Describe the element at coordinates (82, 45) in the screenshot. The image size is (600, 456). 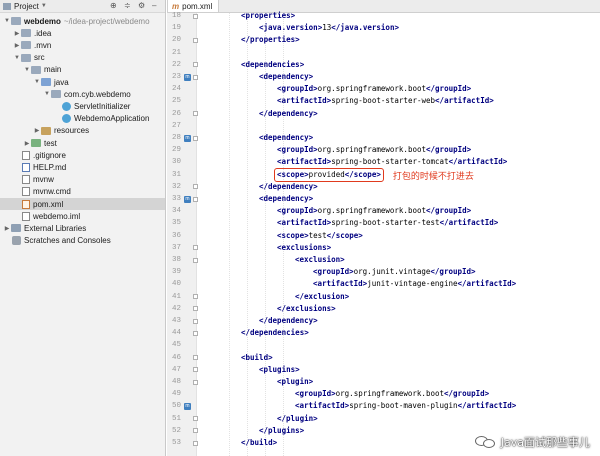
I see `tree-item-mvn: ▶ .mvn` at that location.